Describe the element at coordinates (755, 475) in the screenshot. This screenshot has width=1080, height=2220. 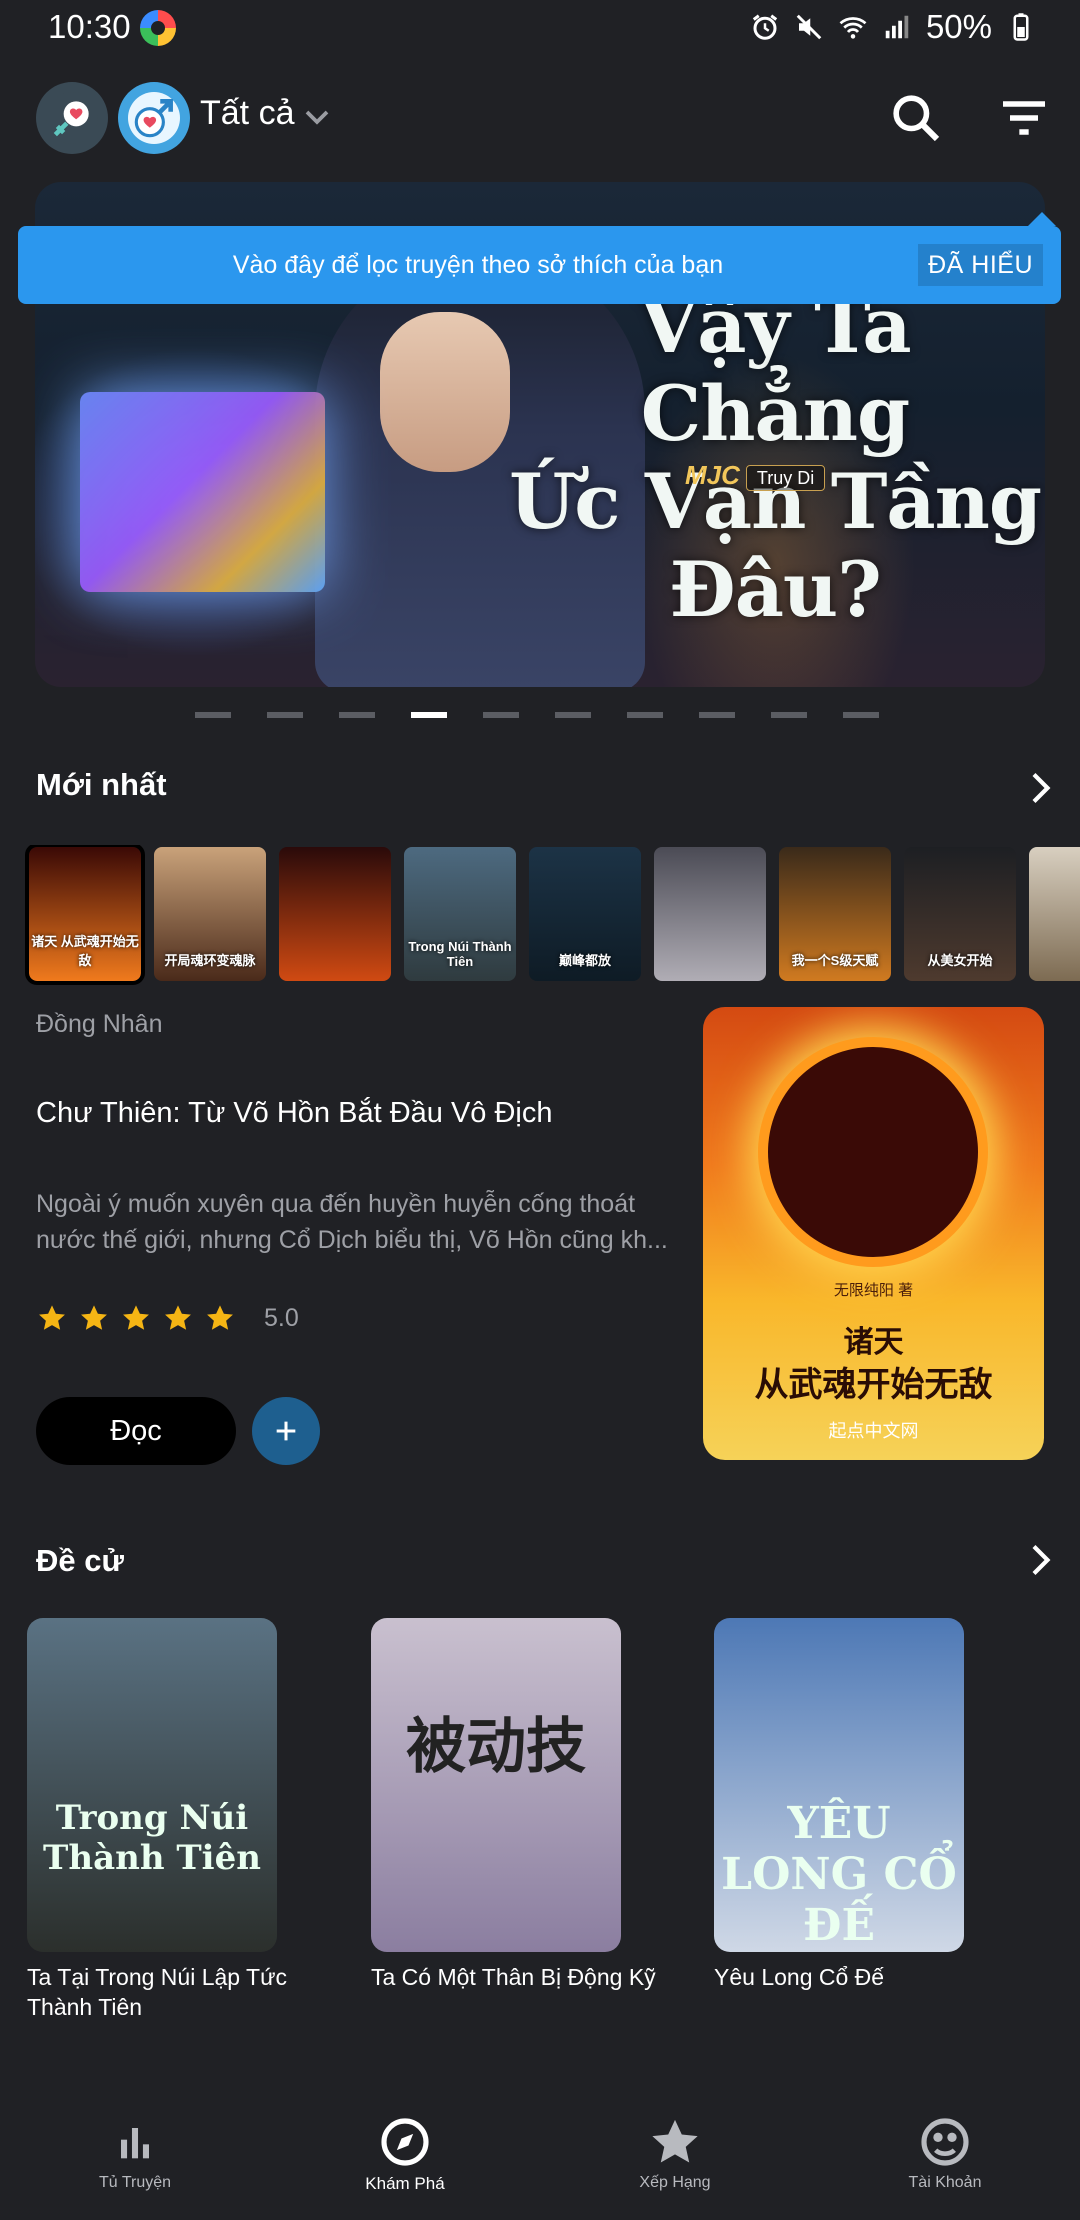
I see `banner-publisher-logo: MJC Truy Di` at that location.